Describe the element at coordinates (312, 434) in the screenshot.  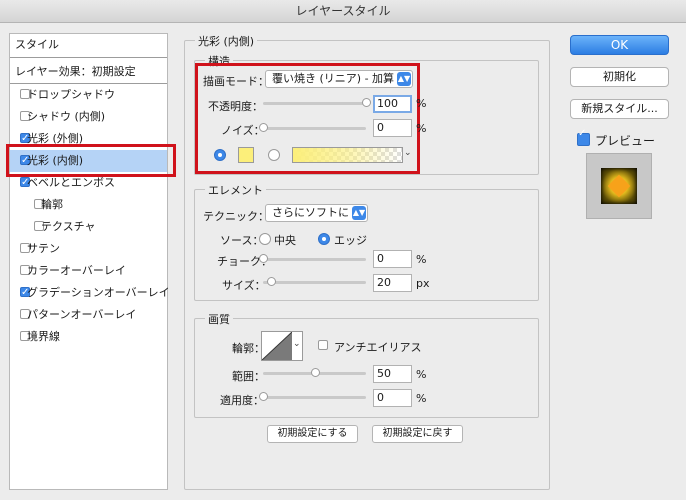
I see `make-default-button: 初期設定にする` at that location.